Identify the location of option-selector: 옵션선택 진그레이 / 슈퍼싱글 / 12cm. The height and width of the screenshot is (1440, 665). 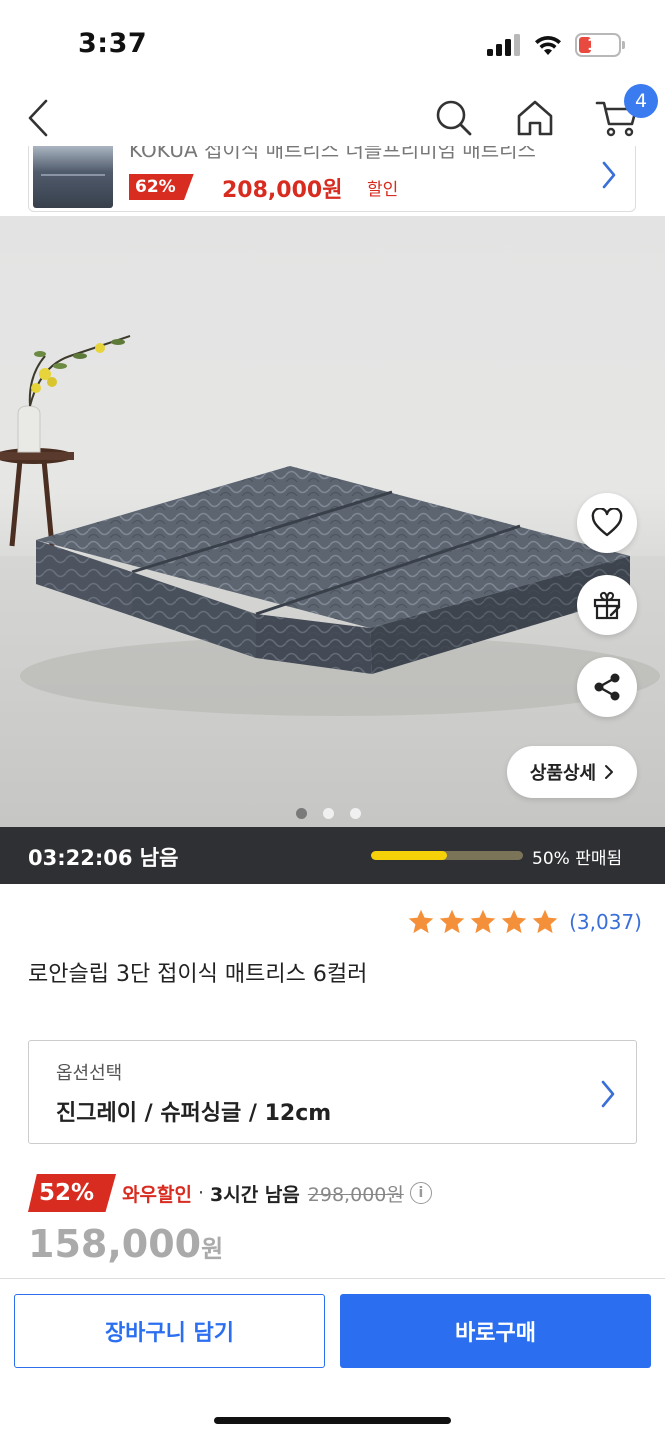
(332, 1092).